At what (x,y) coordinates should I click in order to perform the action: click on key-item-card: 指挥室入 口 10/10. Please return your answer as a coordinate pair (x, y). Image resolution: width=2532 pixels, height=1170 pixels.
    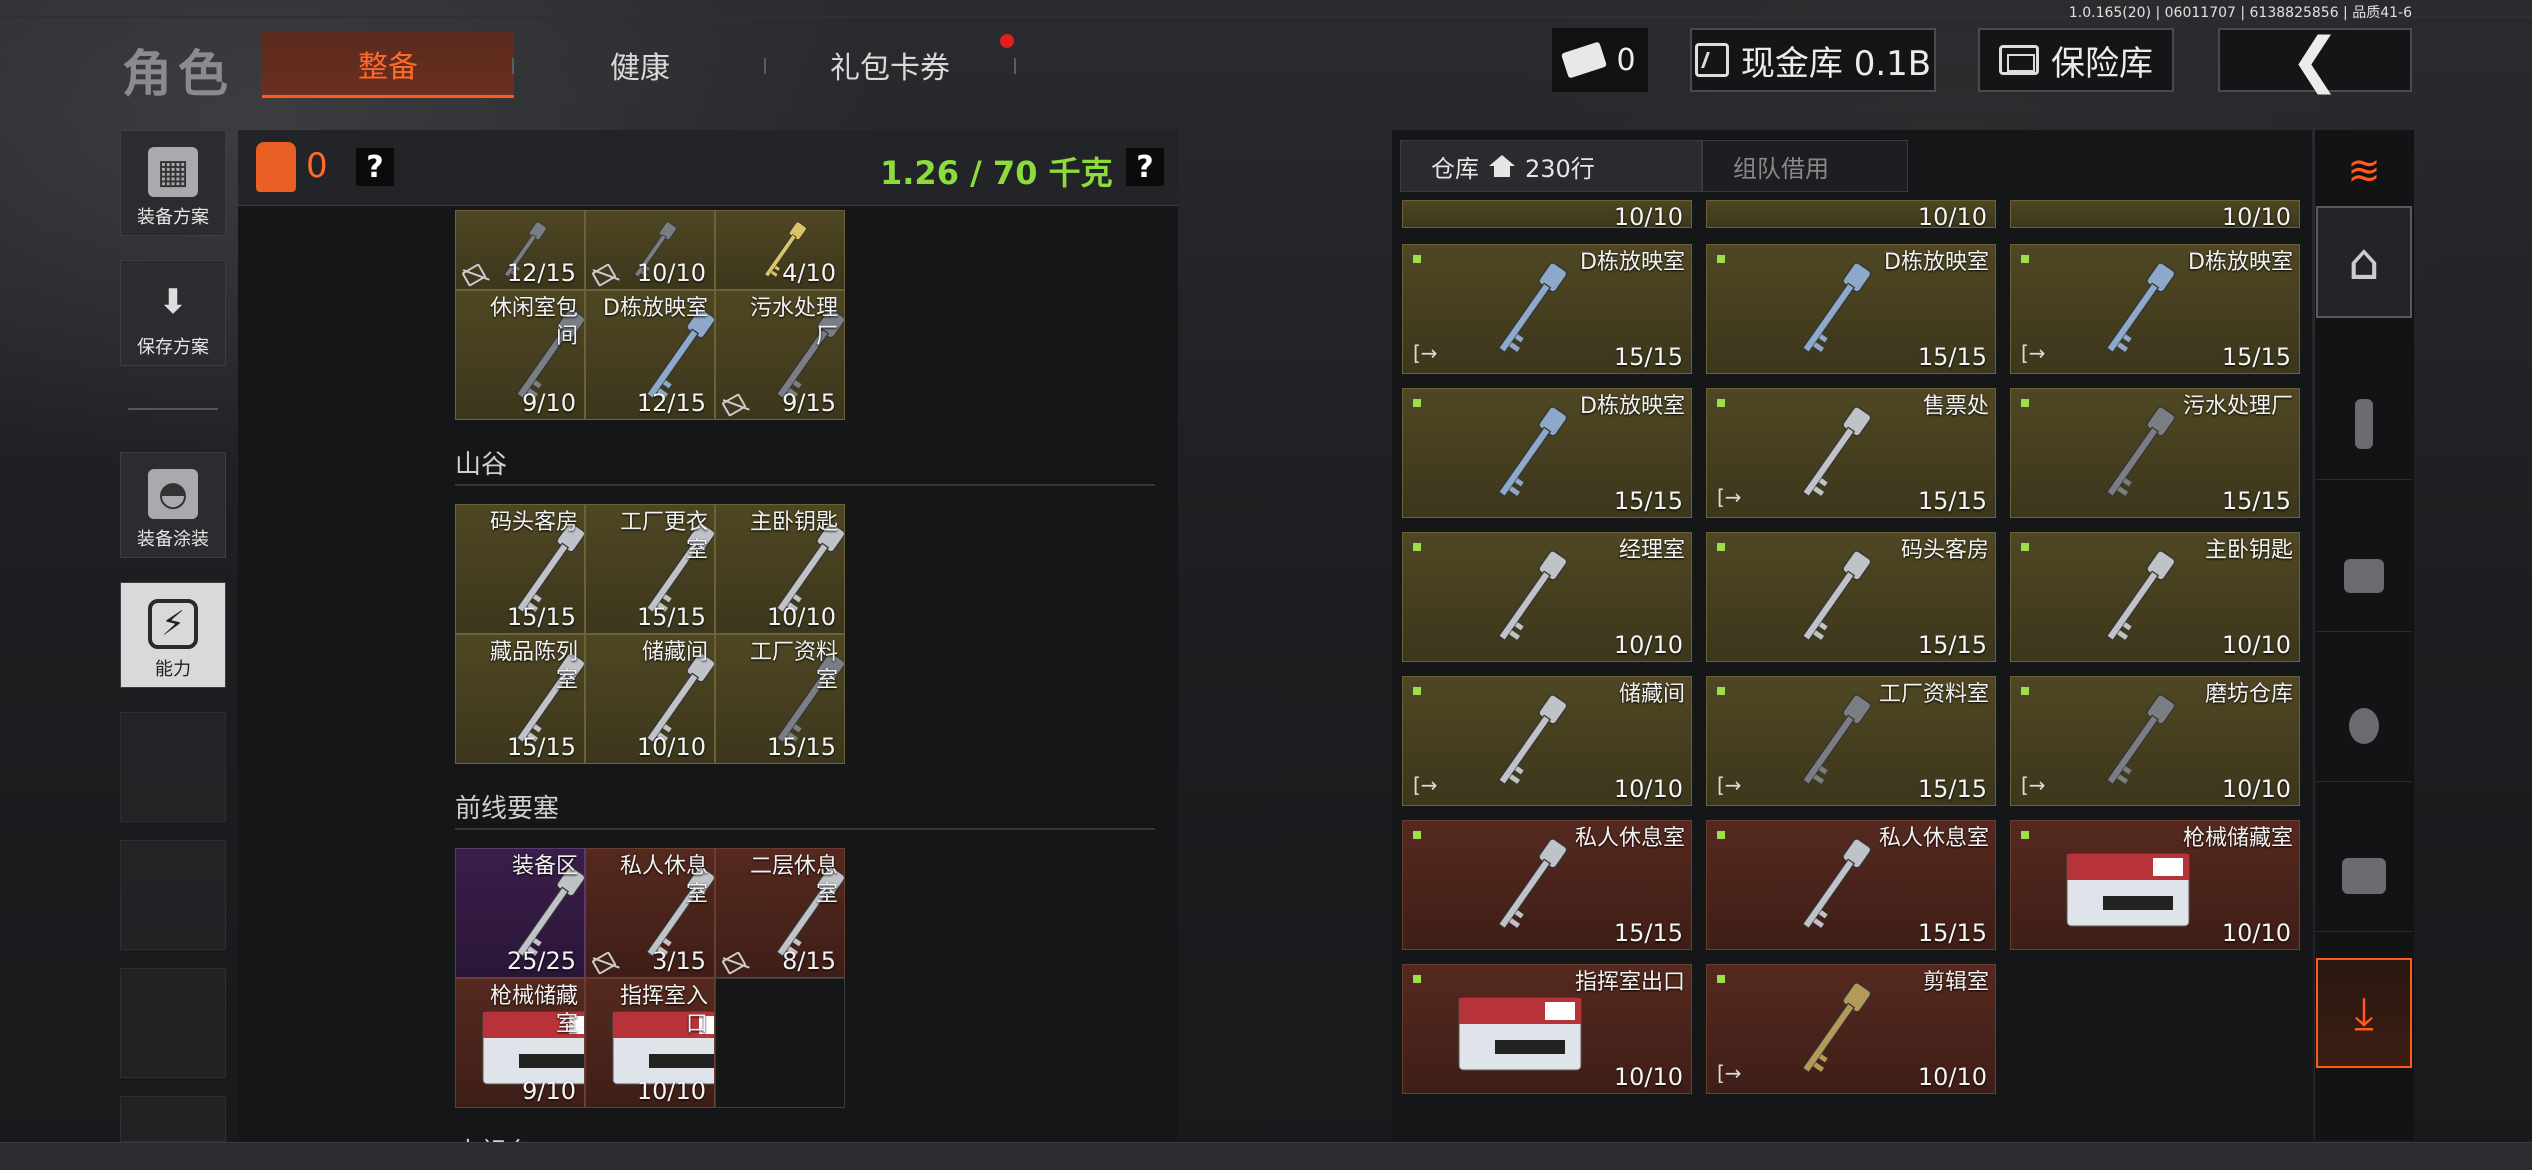
    Looking at the image, I should click on (650, 1043).